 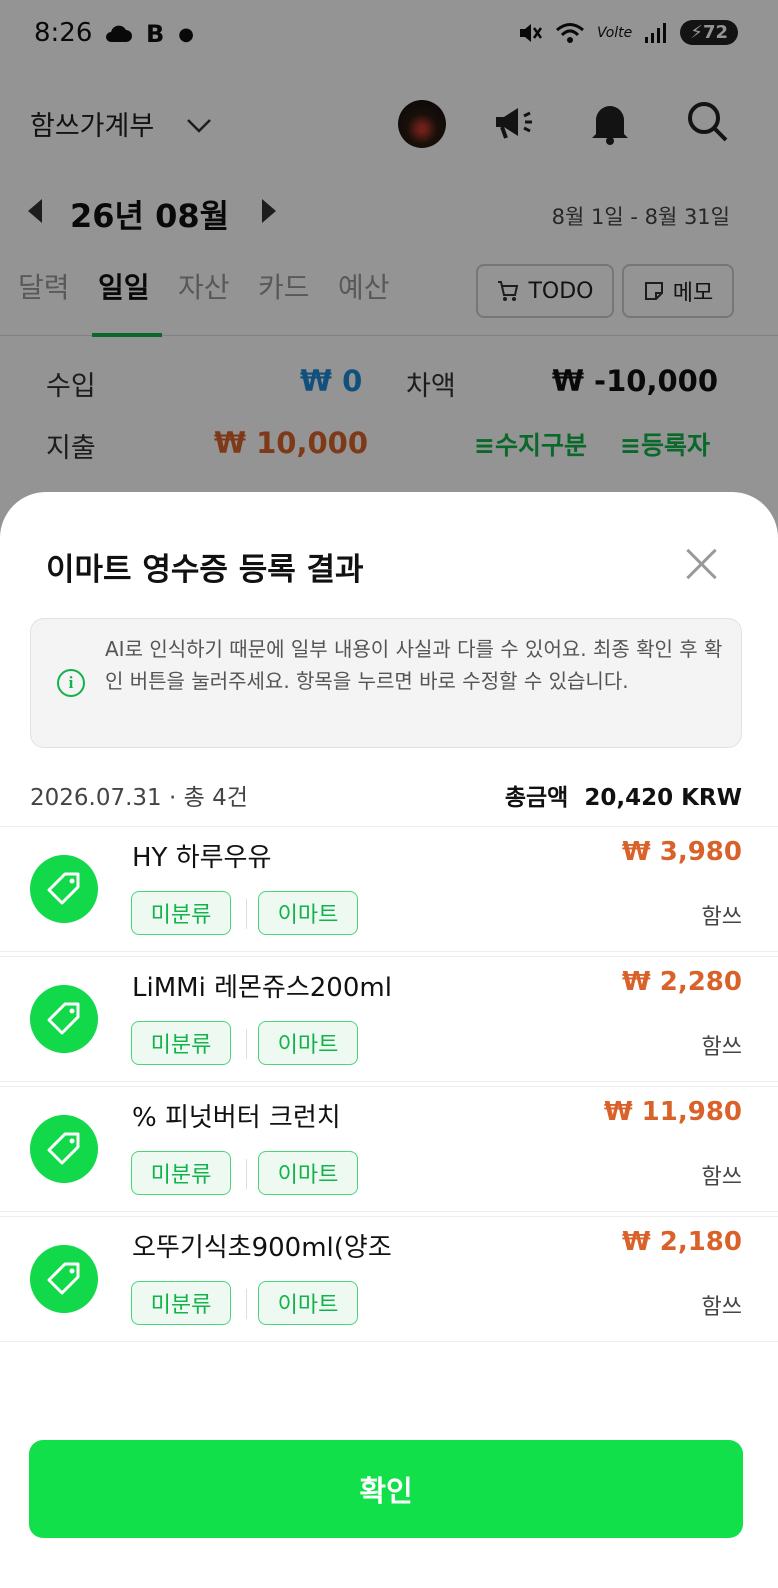 I want to click on close-icon, so click(x=702, y=564).